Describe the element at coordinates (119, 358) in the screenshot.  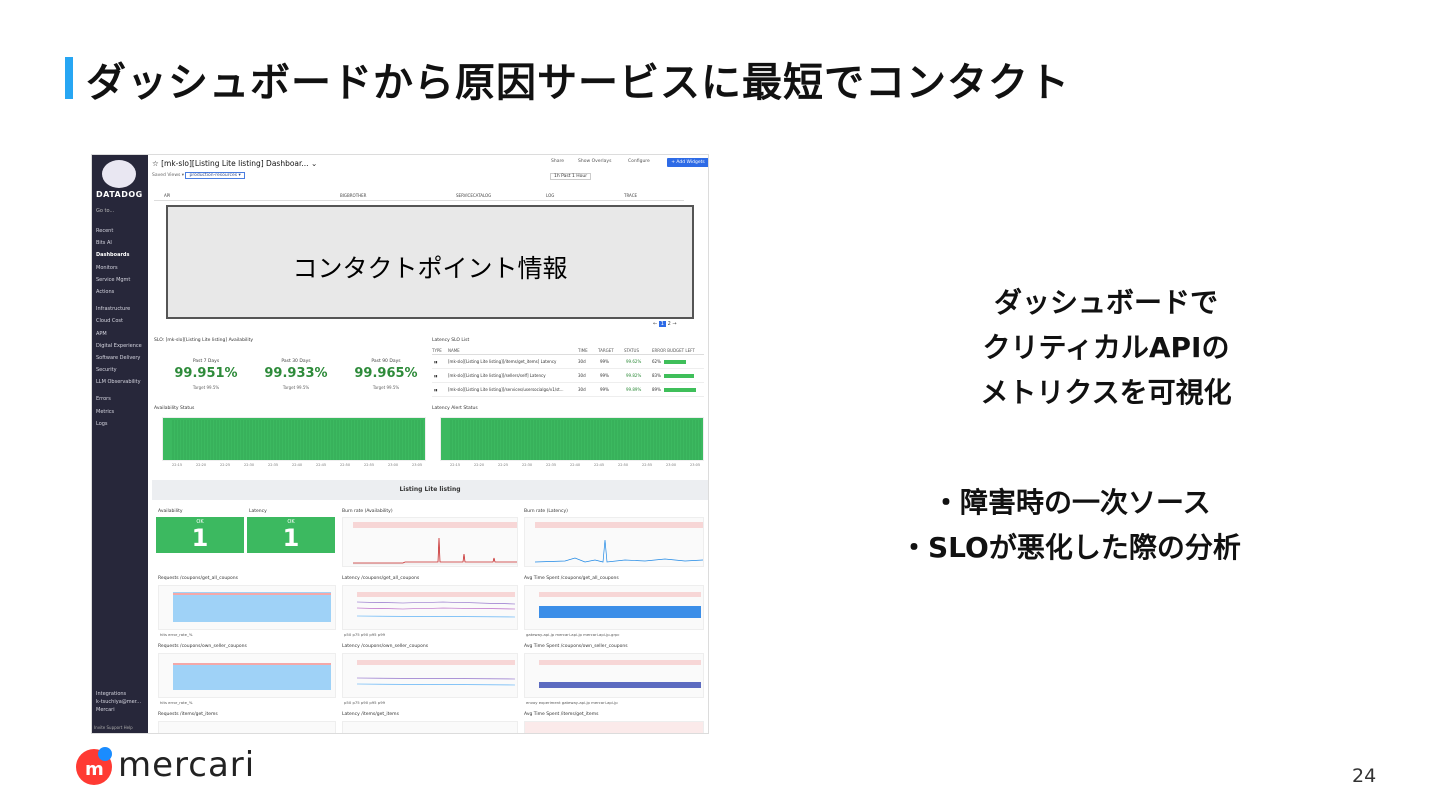
I see `sidebar-item-software-delivery: Software Delivery` at that location.